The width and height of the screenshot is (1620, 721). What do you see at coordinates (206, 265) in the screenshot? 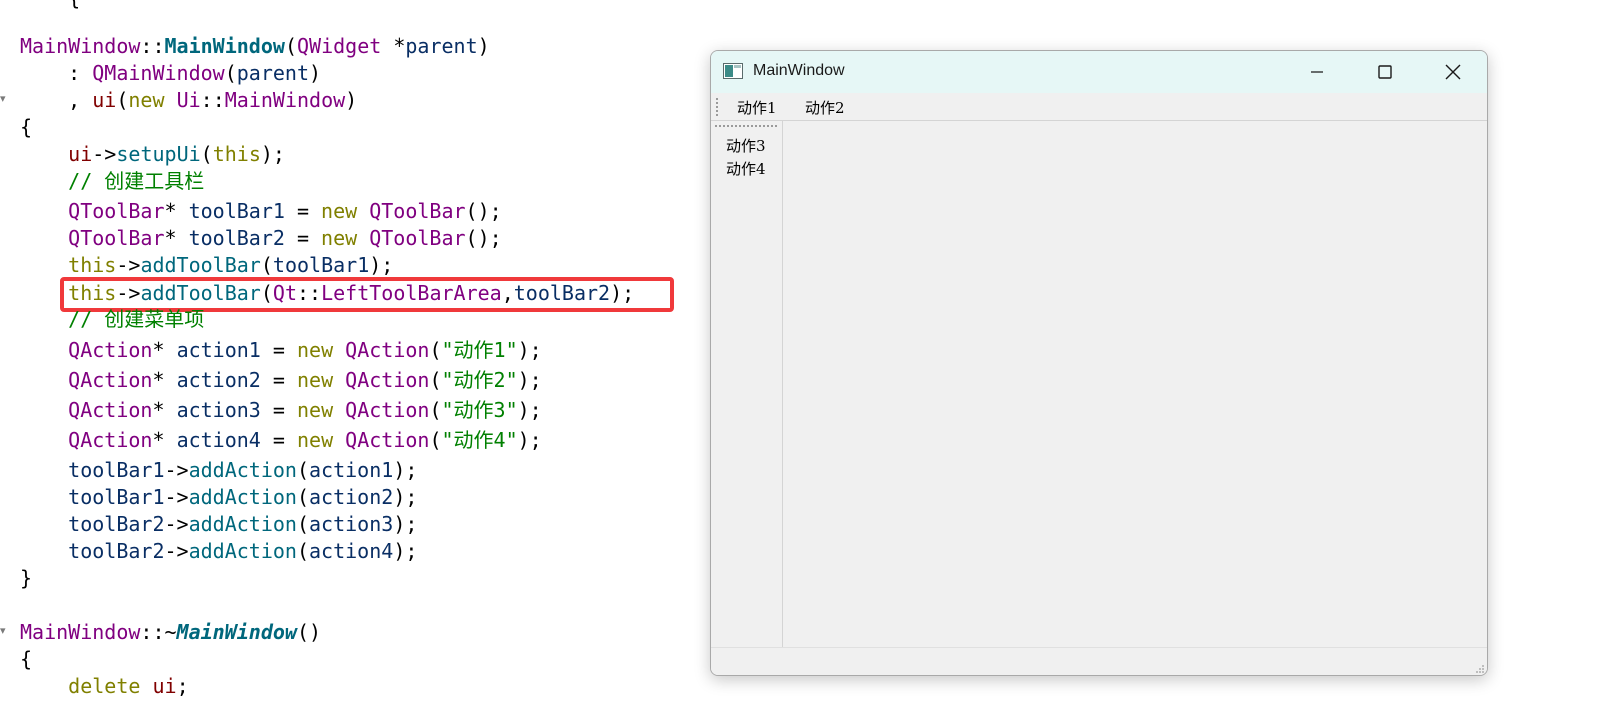
I see `code-line: this->addToolBar(toolBar1);` at bounding box center [206, 265].